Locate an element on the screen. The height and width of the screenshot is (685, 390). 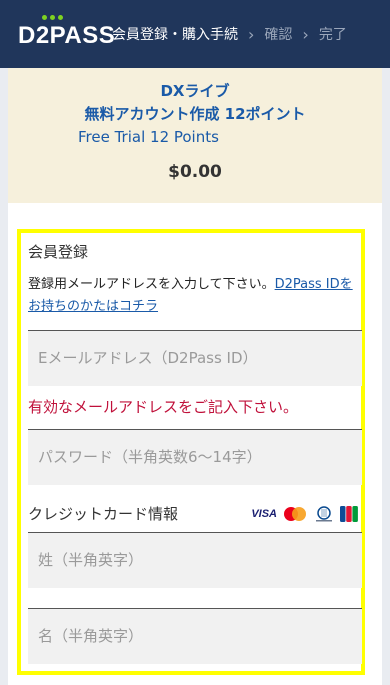
credit-card-header: クレジットカード情報 VISA is located at coordinates (193, 513).